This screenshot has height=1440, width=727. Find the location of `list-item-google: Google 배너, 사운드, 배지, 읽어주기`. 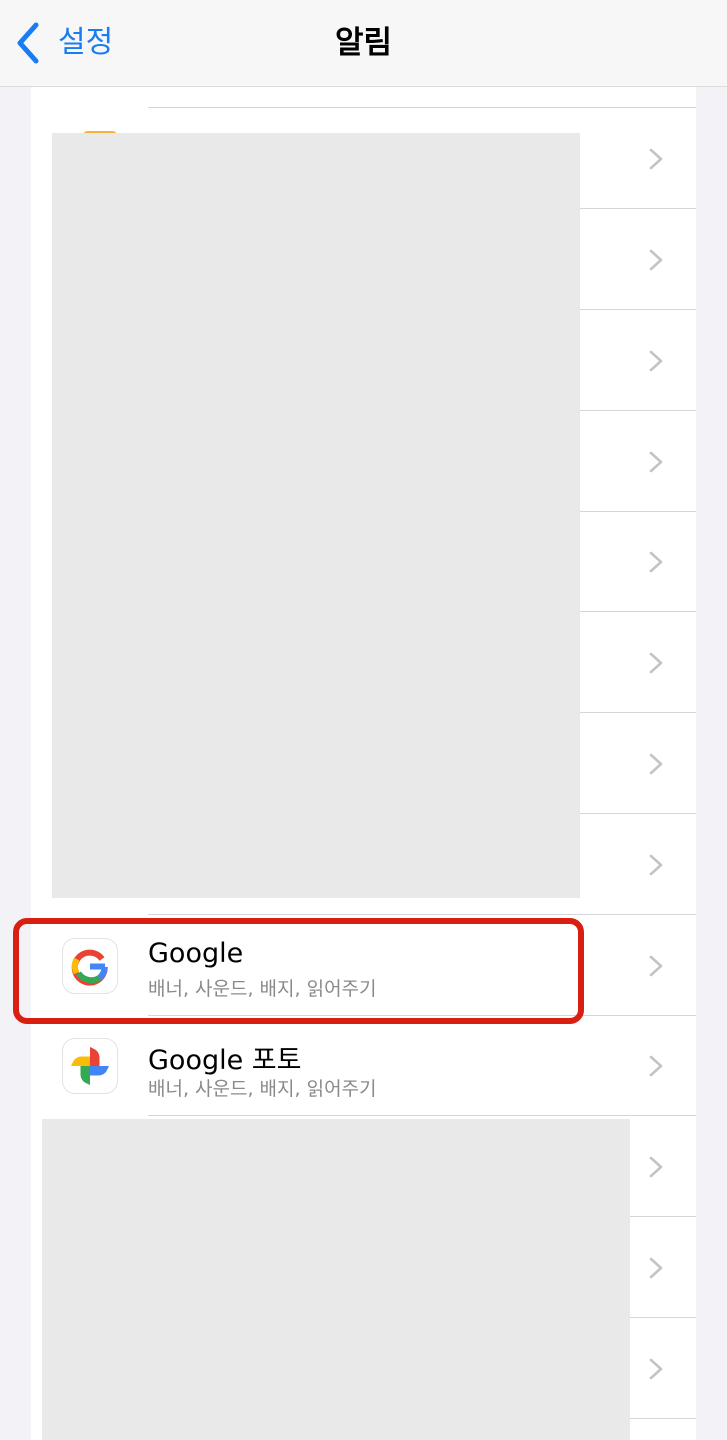

list-item-google: Google 배너, 사운드, 배지, 읽어주기 is located at coordinates (363, 966).